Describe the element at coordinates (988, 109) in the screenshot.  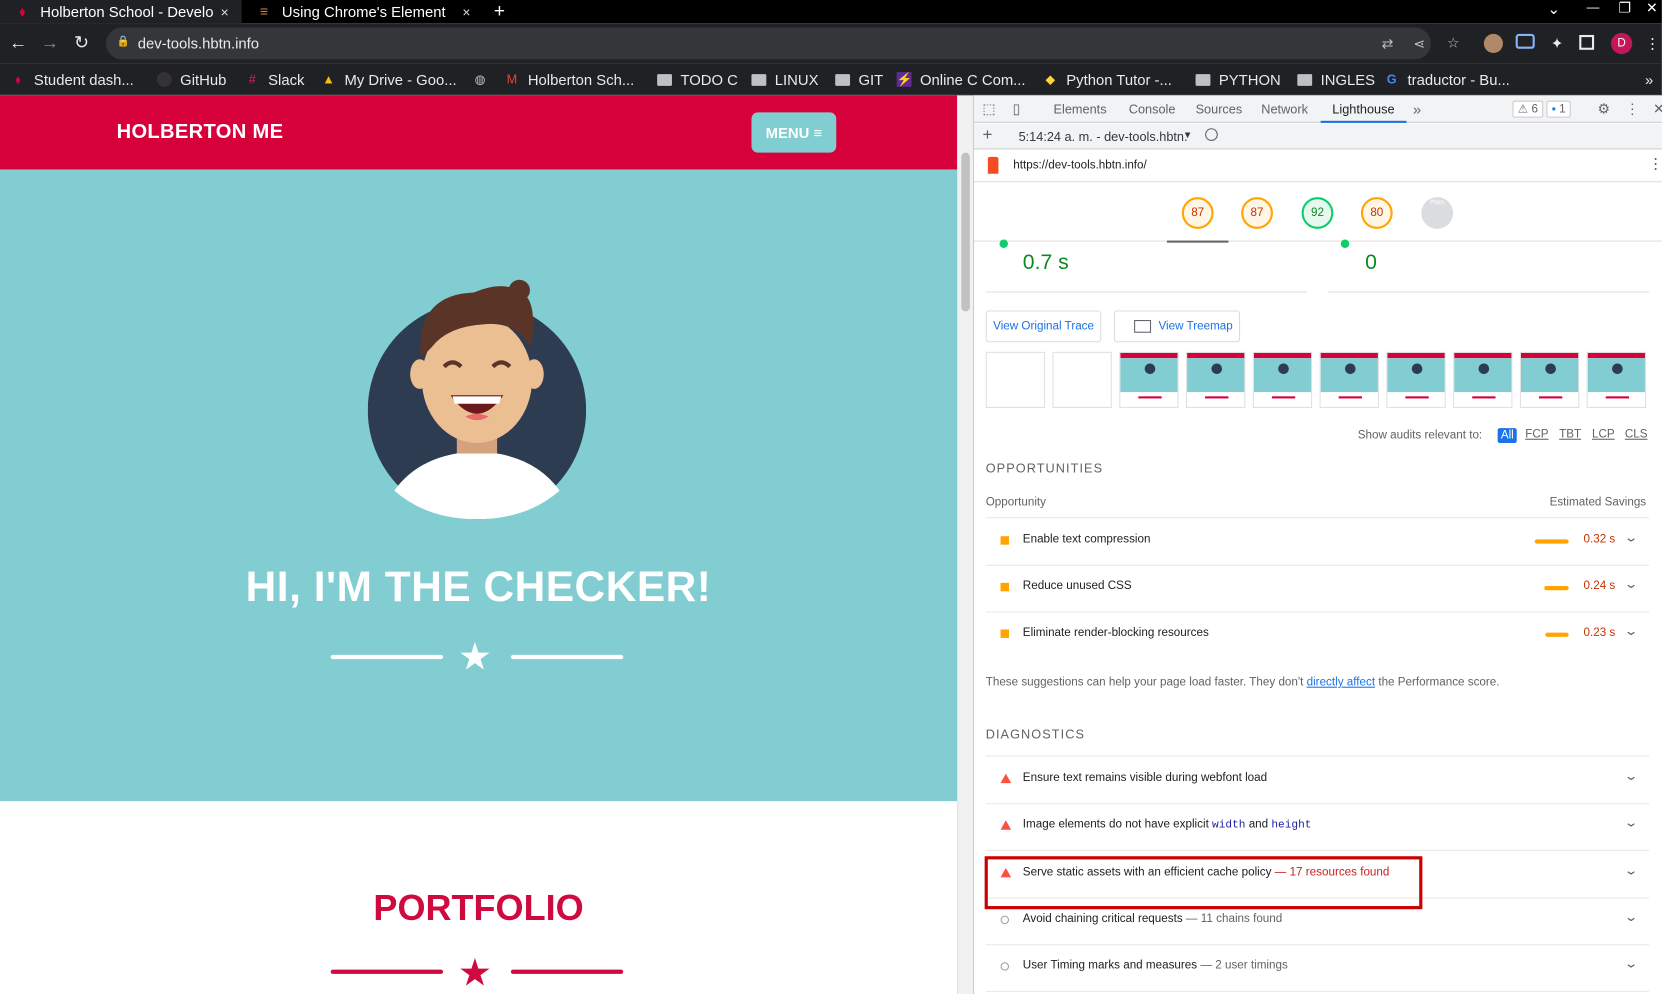
I see `inspect-element-icon: ⬚` at that location.